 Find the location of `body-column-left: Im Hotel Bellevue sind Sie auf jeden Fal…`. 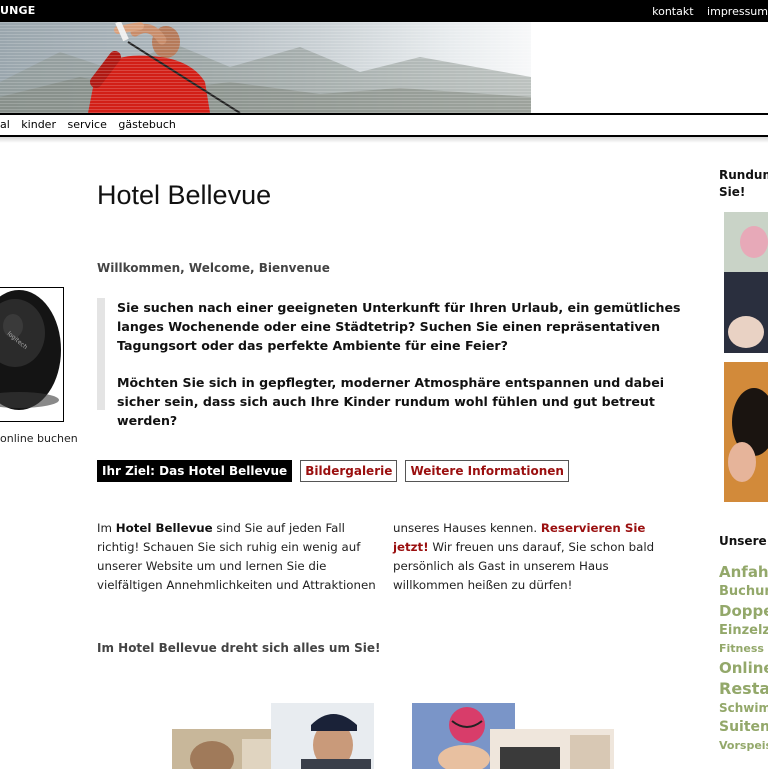

body-column-left: Im Hotel Bellevue sind Sie auf jeden Fal… is located at coordinates (242, 557).